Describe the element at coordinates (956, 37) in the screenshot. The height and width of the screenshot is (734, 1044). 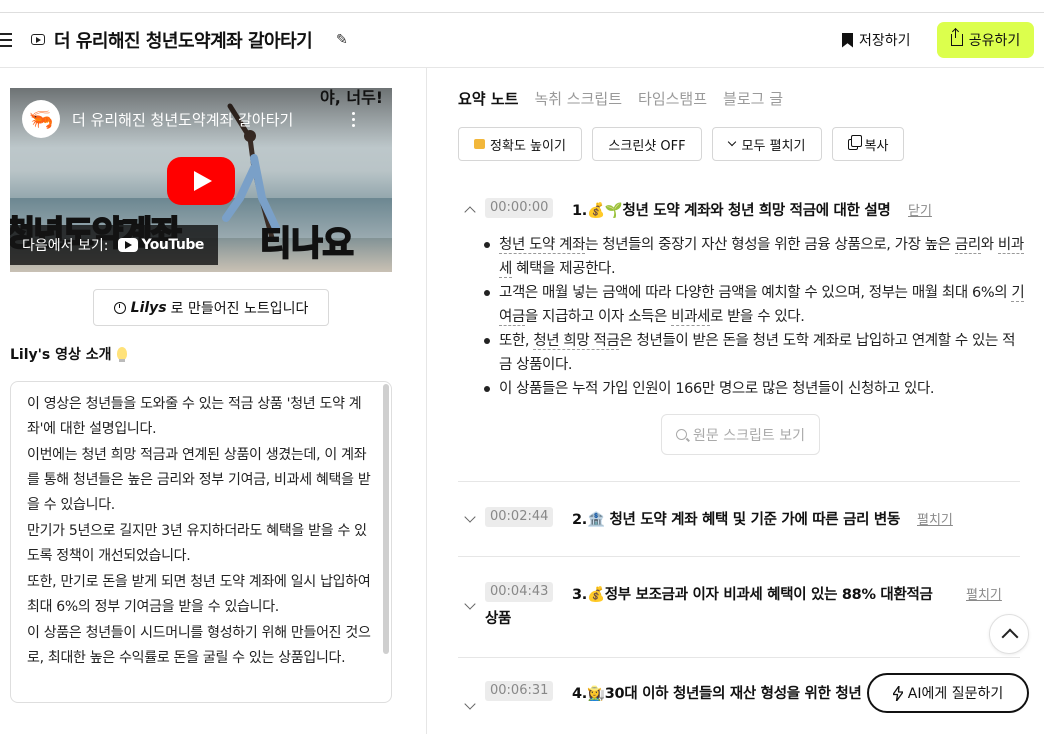
I see `share-icon` at that location.